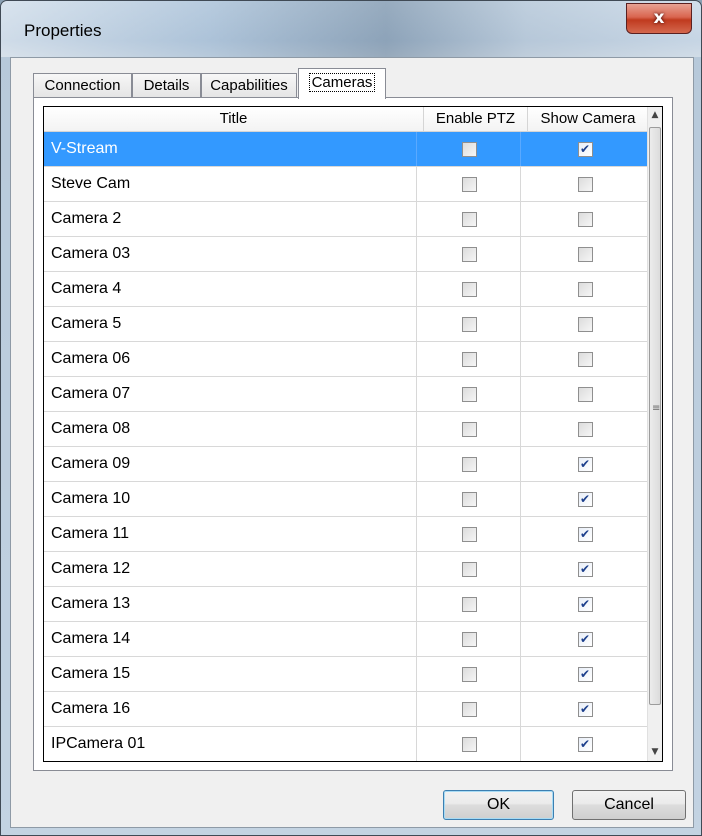 The image size is (702, 836). I want to click on camera-title-cell: Camera 06, so click(230, 359).